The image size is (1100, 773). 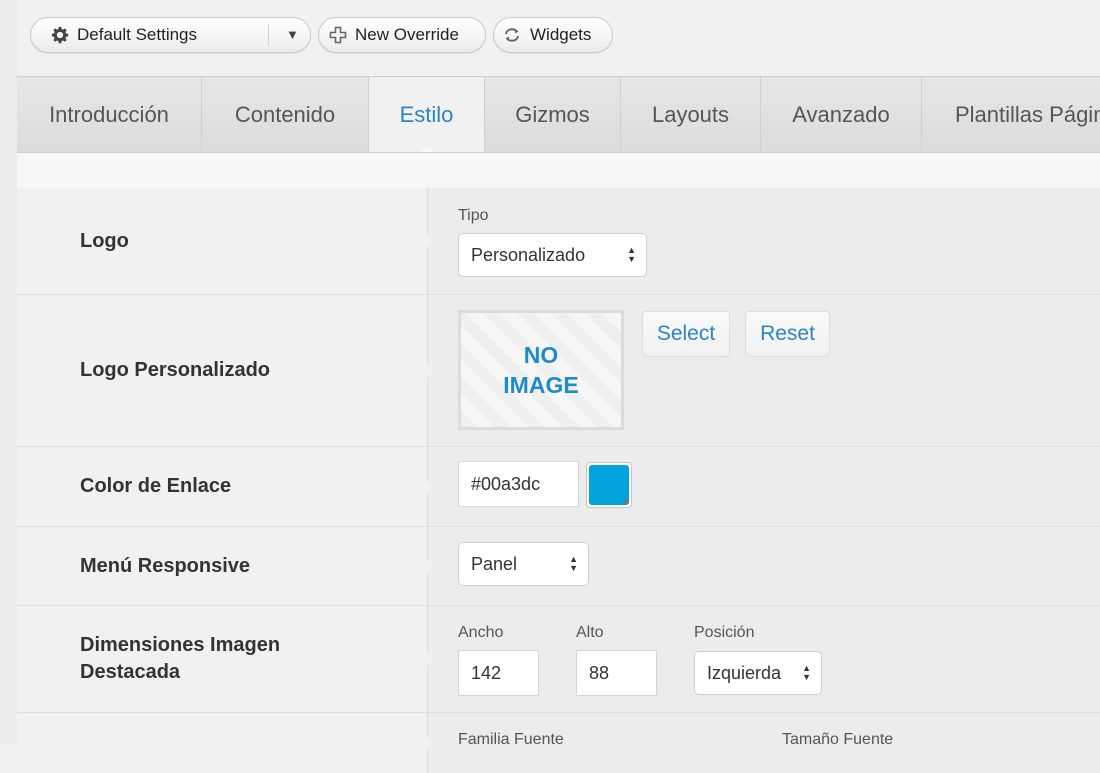 What do you see at coordinates (787, 334) in the screenshot?
I see `reset-image-button: Reset` at bounding box center [787, 334].